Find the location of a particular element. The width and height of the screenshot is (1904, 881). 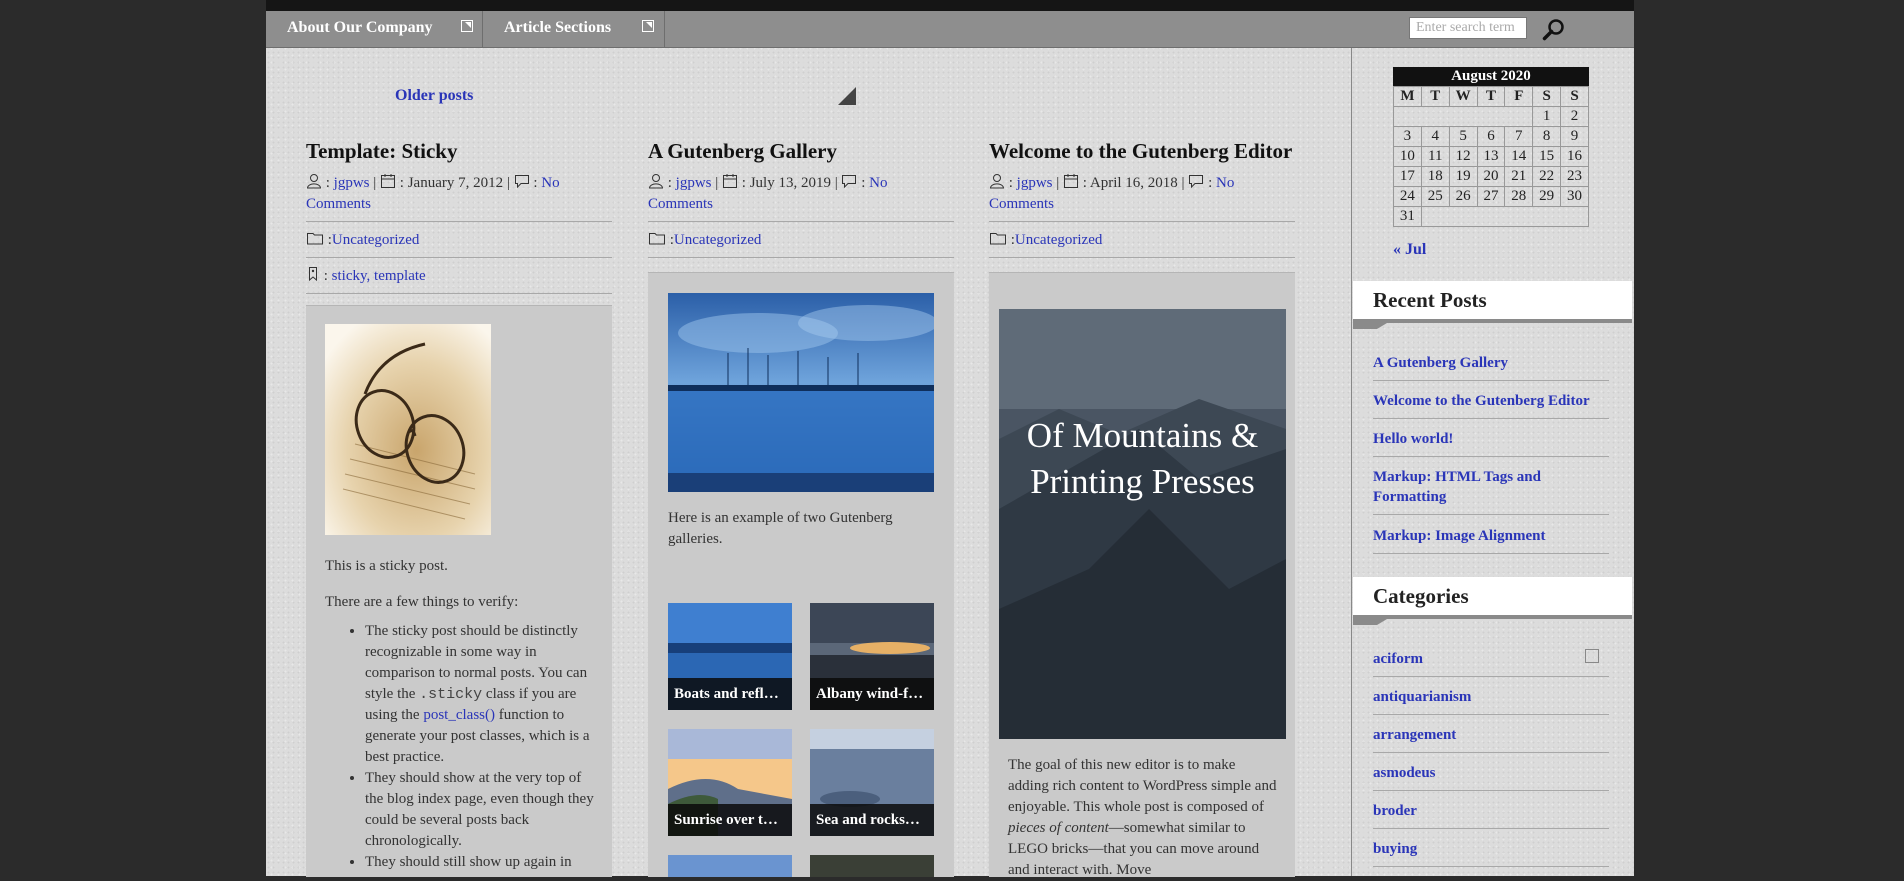

calendar-day: 2 is located at coordinates (1574, 116).